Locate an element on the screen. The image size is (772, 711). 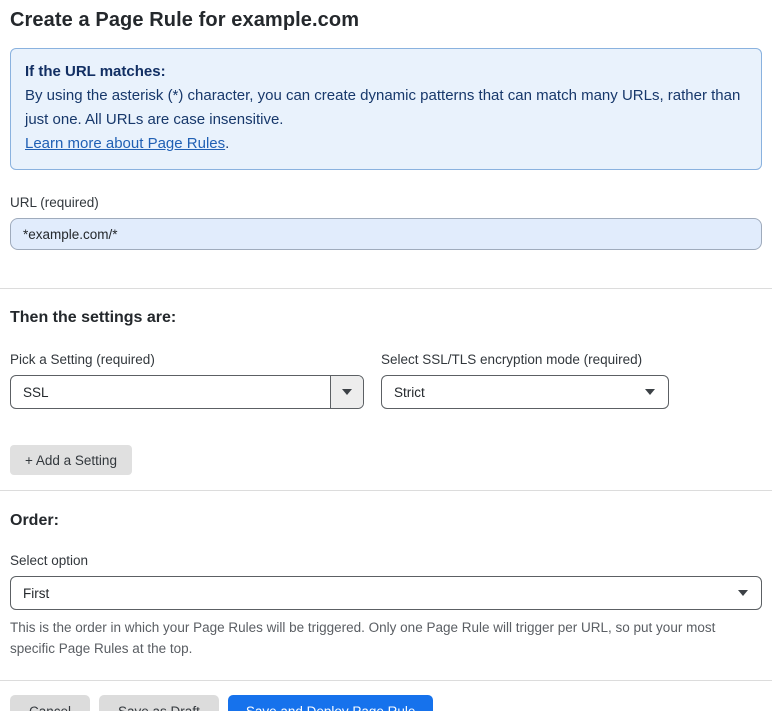
url-input is located at coordinates (386, 234).